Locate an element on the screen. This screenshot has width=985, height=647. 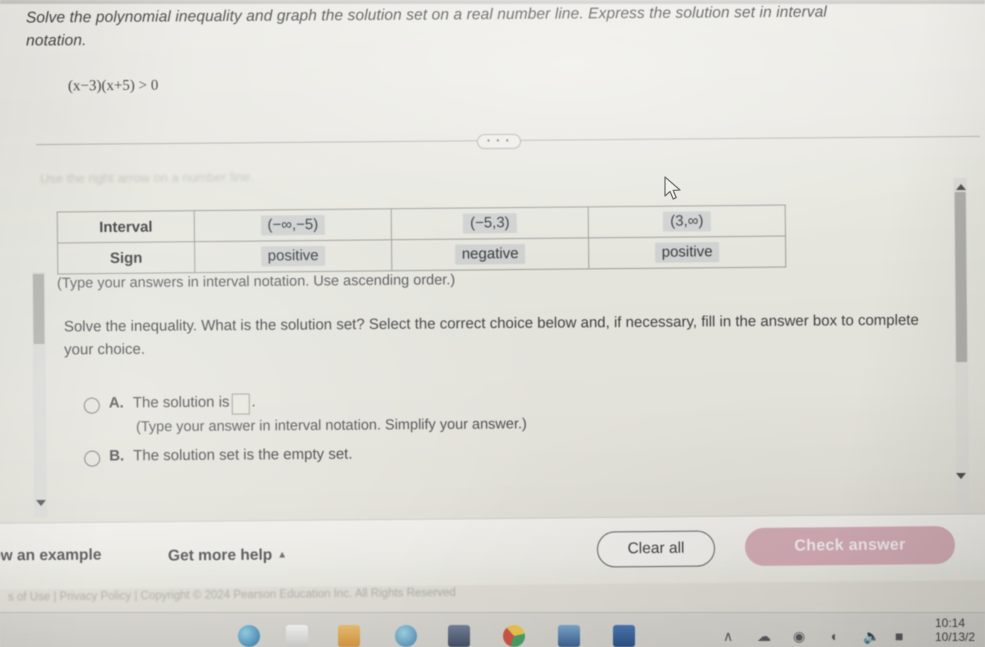
interval-cell-1: (−∞,−5) is located at coordinates (293, 225).